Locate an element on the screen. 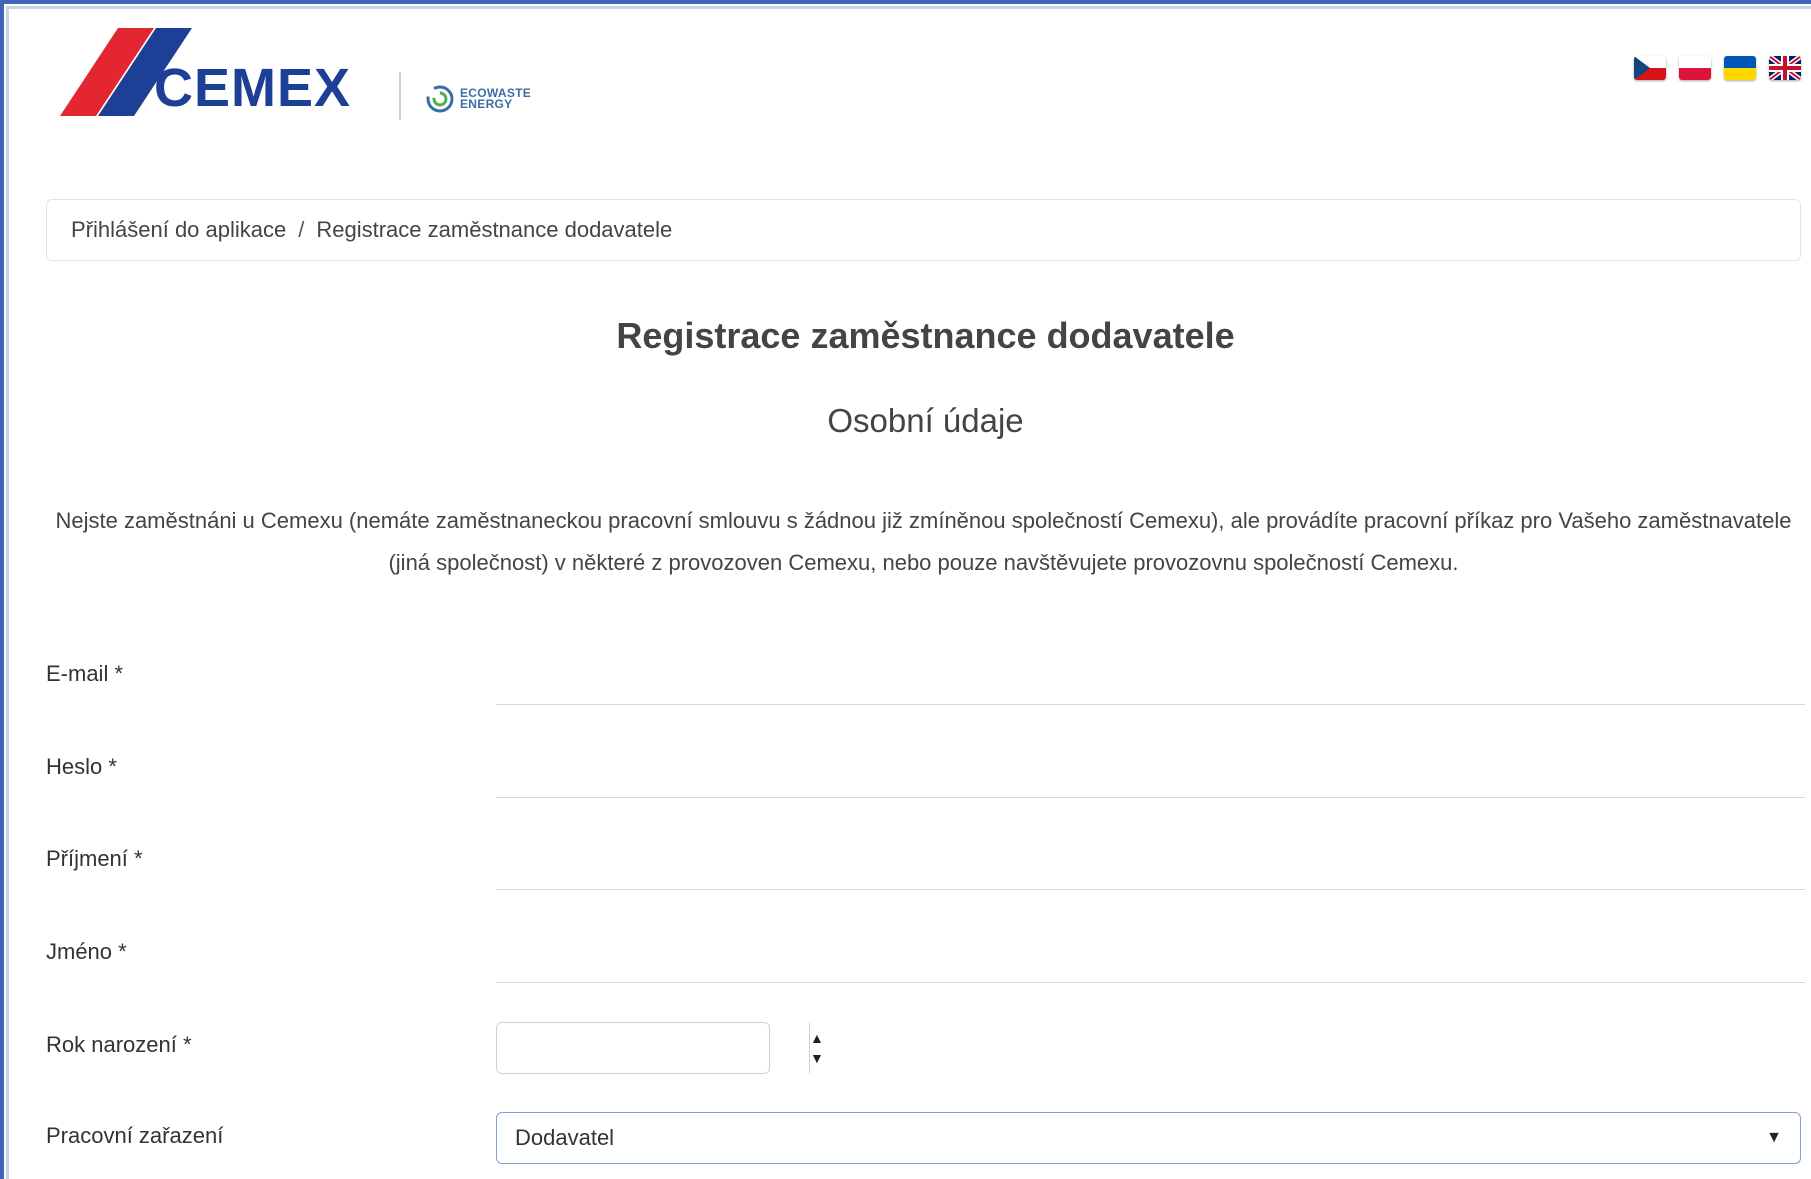 The width and height of the screenshot is (1811, 1179). flag-pl-icon is located at coordinates (1695, 68).